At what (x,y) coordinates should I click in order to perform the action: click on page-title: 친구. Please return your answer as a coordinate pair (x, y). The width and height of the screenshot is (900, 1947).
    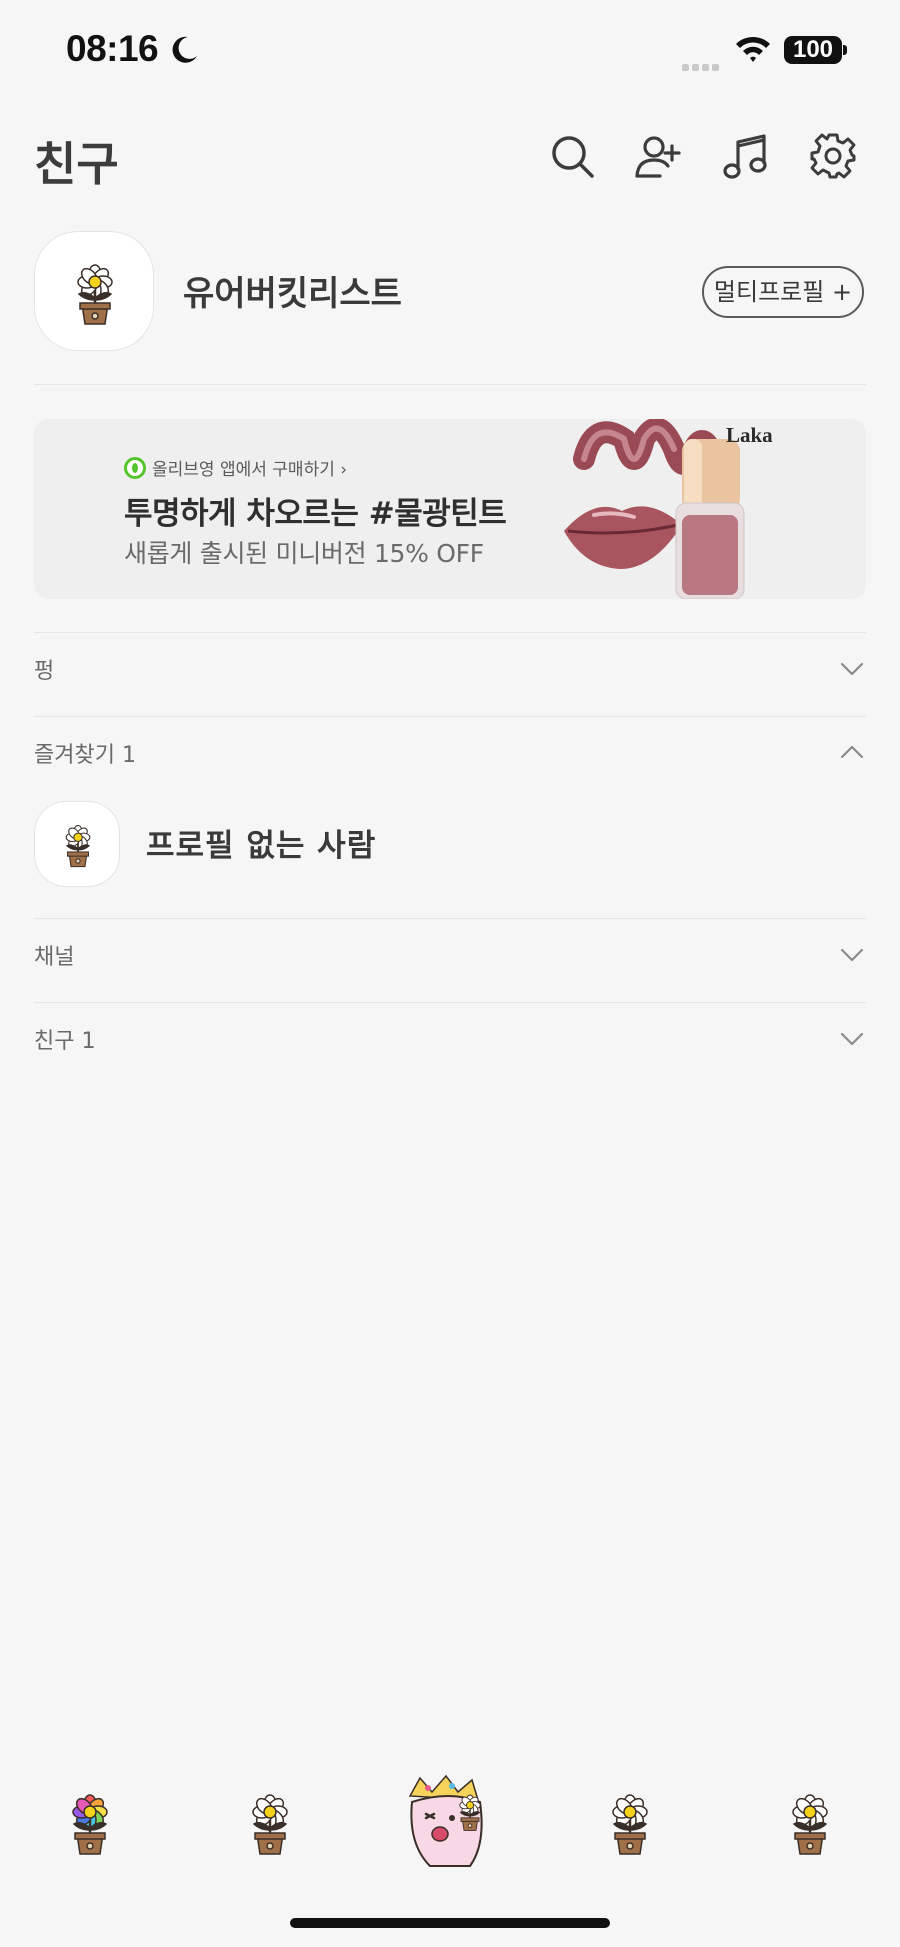
    Looking at the image, I should click on (76, 164).